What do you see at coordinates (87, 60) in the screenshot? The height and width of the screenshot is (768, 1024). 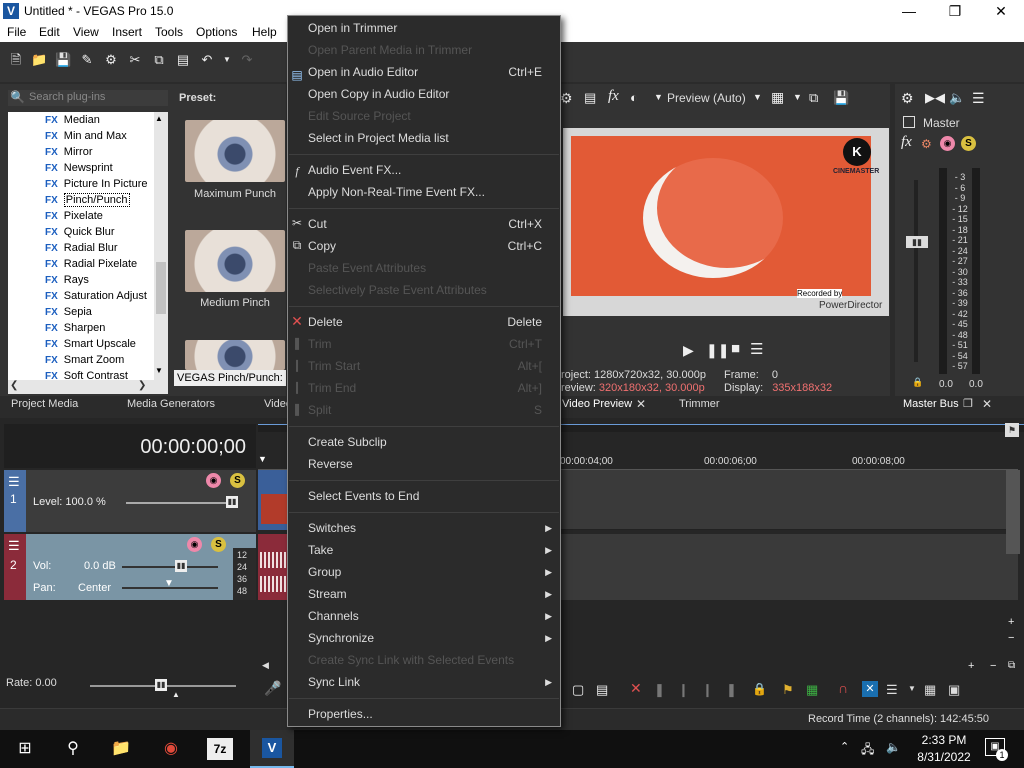 I see `save-as-icon: ✎` at bounding box center [87, 60].